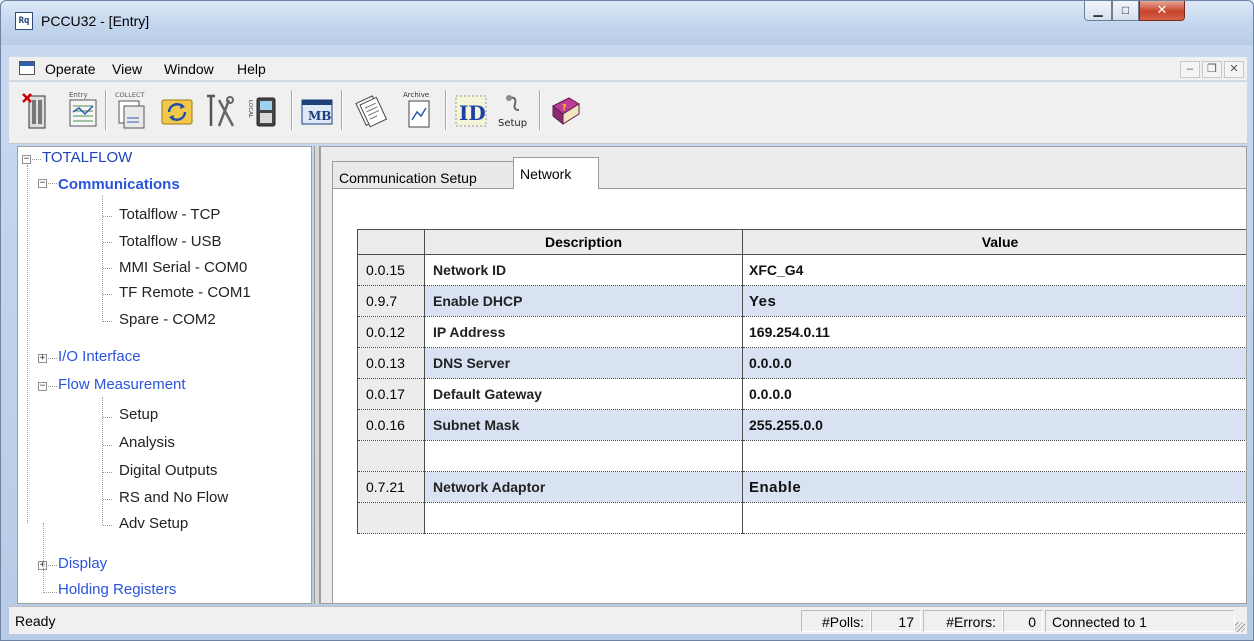 This screenshot has height=641, width=1254. Describe the element at coordinates (122, 384) in the screenshot. I see `tree-item-flow-measurement: Flow Measurement` at that location.